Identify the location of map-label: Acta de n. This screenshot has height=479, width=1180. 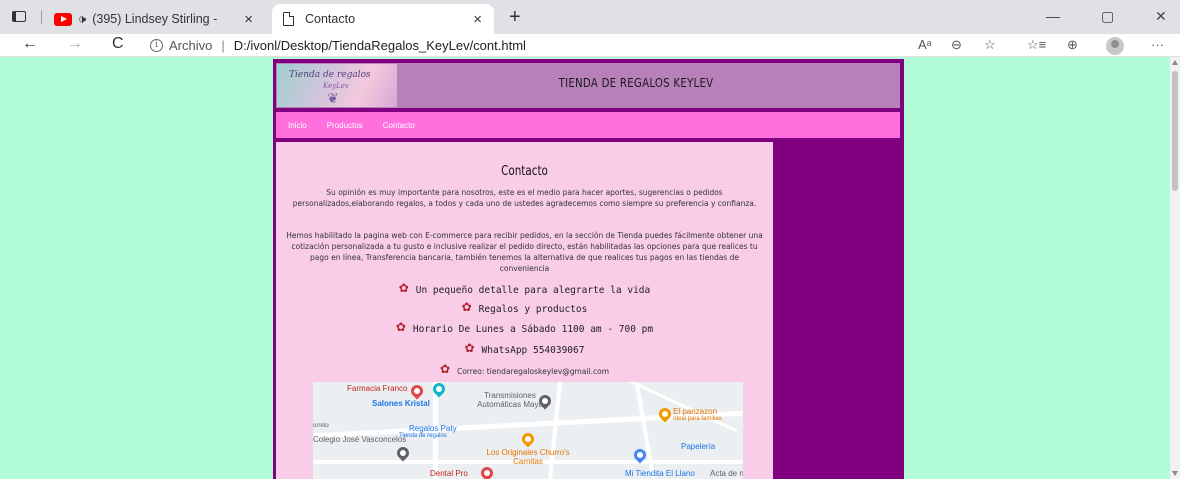
(726, 473).